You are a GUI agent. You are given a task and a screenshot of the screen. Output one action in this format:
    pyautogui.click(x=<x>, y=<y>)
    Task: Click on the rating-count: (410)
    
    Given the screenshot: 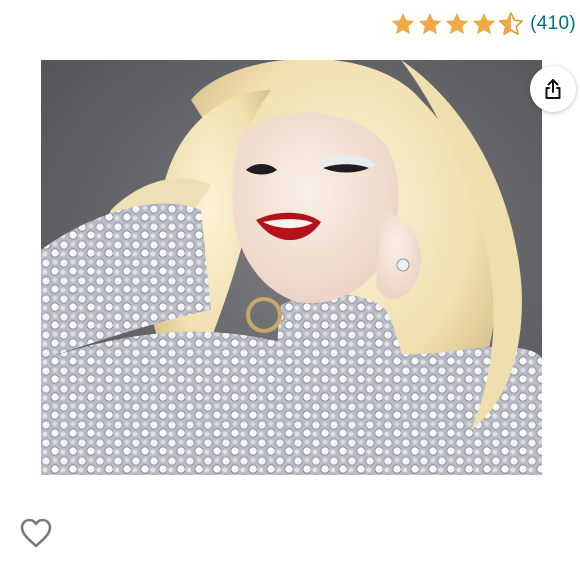 What is the action you would take?
    pyautogui.click(x=553, y=24)
    